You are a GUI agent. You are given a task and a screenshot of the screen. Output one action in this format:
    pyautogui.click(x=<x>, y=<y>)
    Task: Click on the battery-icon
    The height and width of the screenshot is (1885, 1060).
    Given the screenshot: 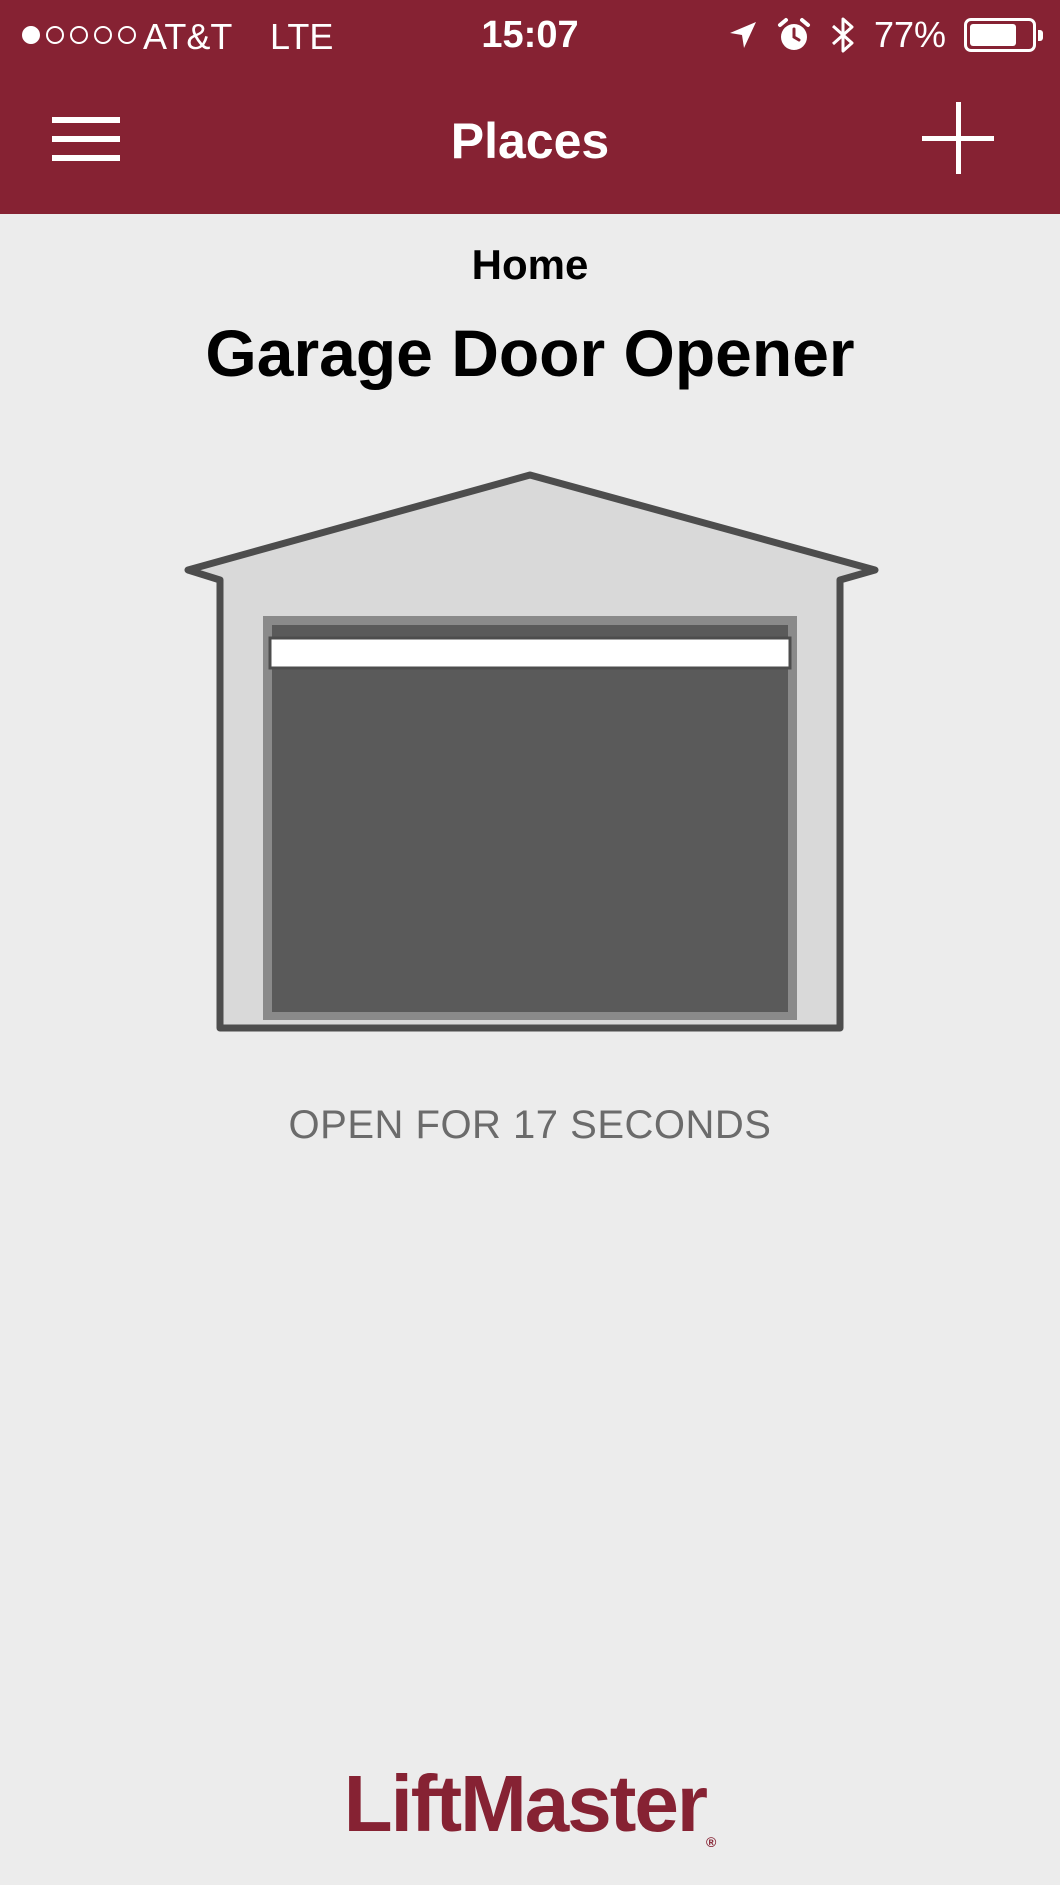 What is the action you would take?
    pyautogui.click(x=1003, y=35)
    